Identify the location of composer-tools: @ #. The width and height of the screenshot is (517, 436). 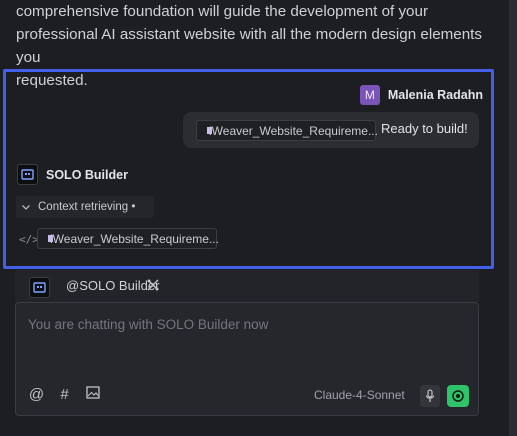
(64, 394).